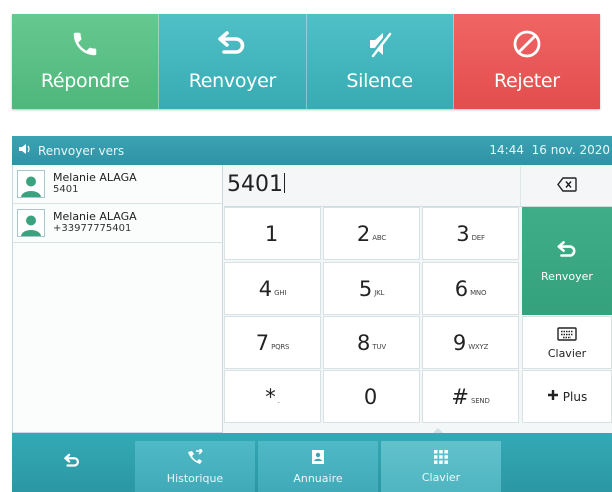 This screenshot has width=612, height=492. I want to click on key-digit: 2, so click(363, 233).